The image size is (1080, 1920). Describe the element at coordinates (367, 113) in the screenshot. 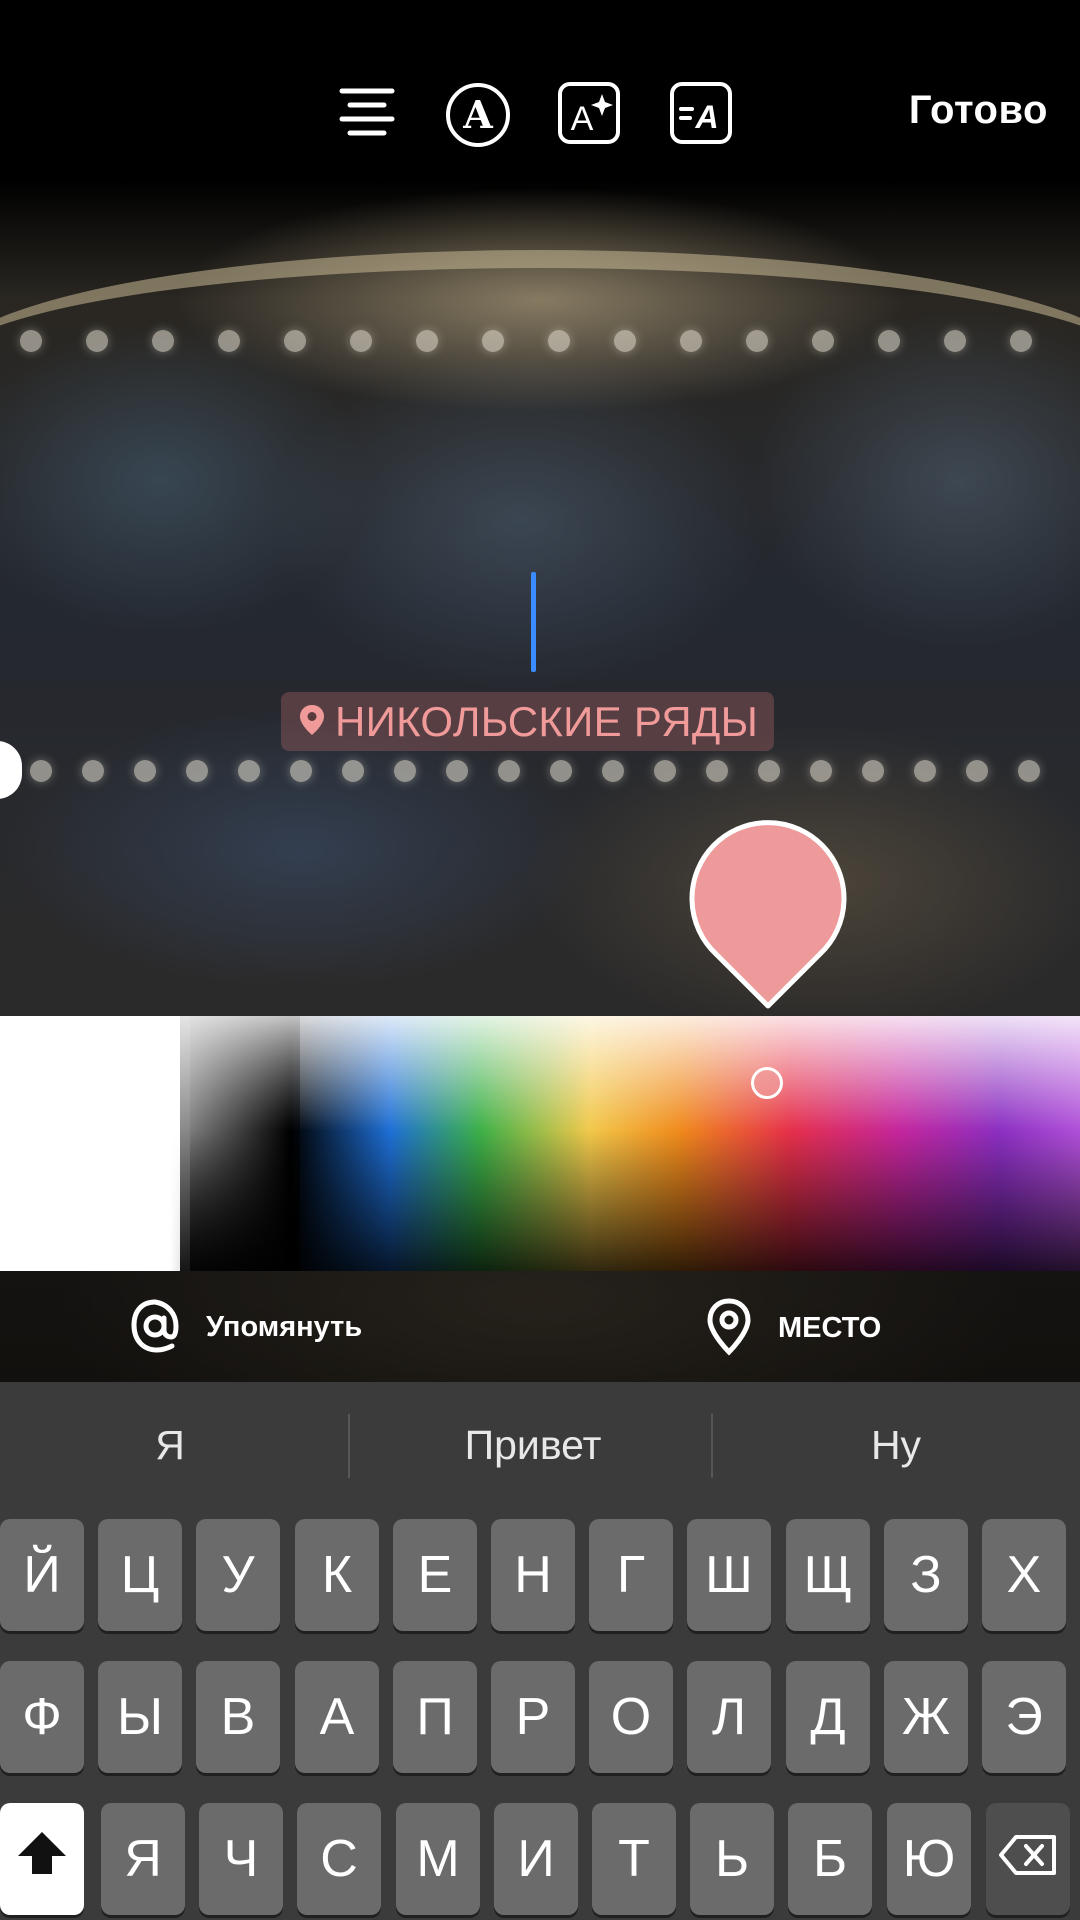

I see `align-center-icon` at that location.